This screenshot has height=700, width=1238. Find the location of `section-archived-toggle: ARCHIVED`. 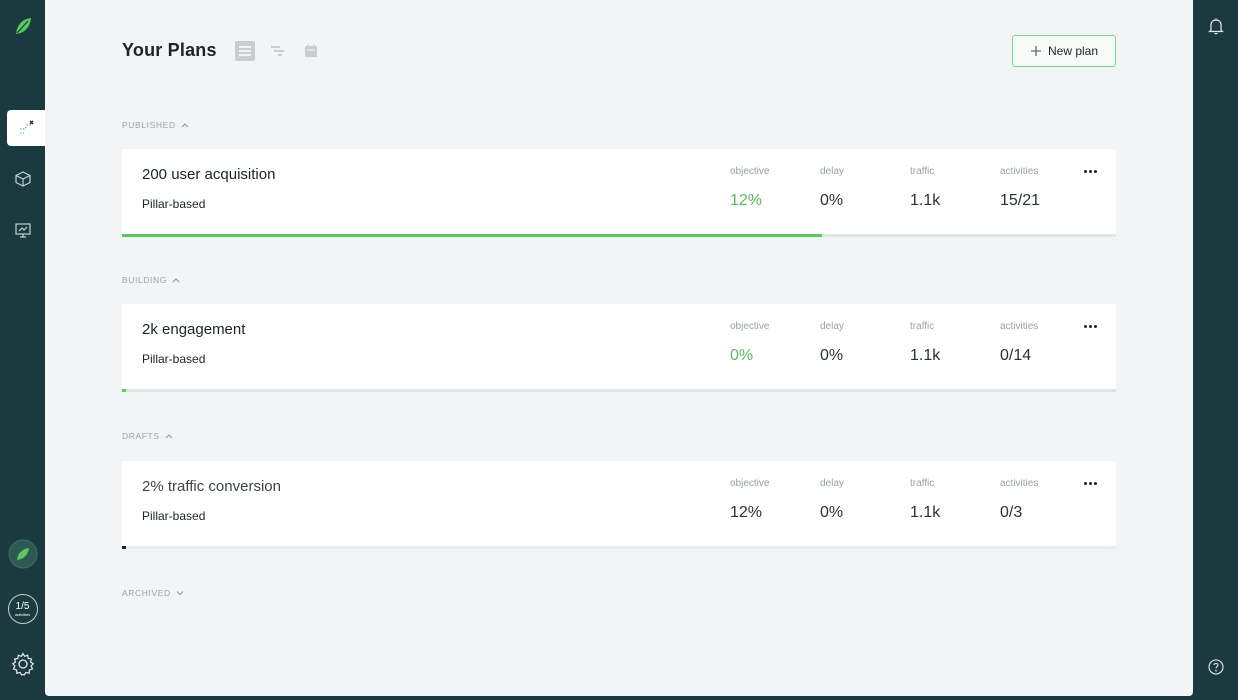

section-archived-toggle: ARCHIVED is located at coordinates (153, 593).